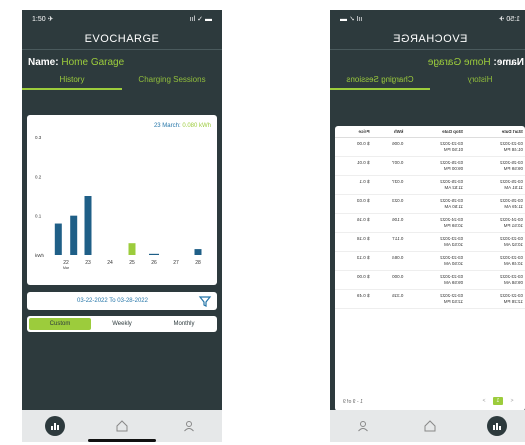  Describe the element at coordinates (184, 324) in the screenshot. I see `segment-monthly: Monthly` at that location.